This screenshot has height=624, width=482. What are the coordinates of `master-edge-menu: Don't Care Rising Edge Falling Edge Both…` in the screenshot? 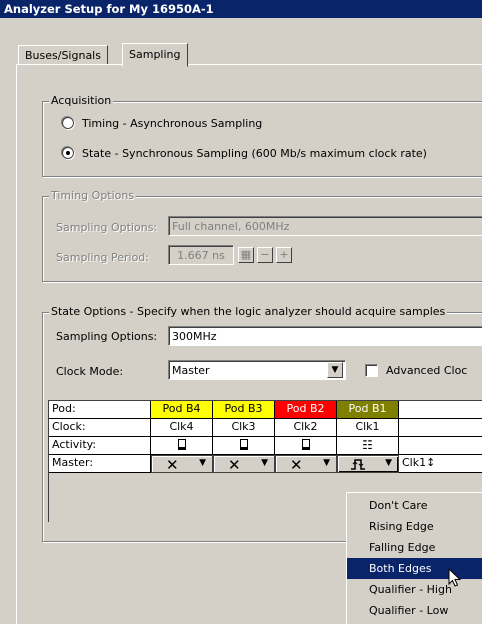 It's located at (414, 558).